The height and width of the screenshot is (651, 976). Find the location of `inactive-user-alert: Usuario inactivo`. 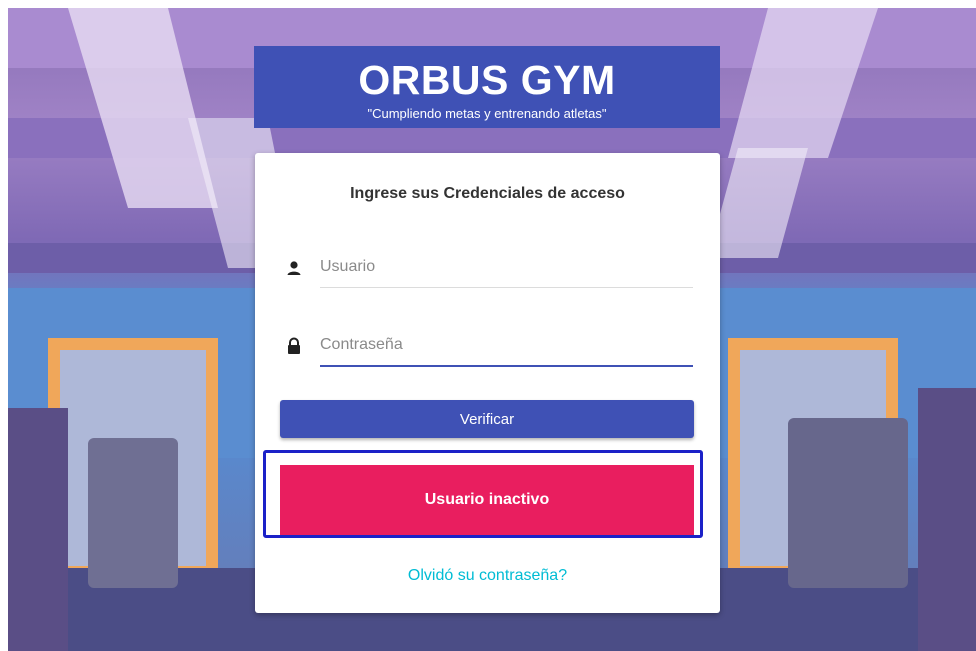

inactive-user-alert: Usuario inactivo is located at coordinates (487, 500).